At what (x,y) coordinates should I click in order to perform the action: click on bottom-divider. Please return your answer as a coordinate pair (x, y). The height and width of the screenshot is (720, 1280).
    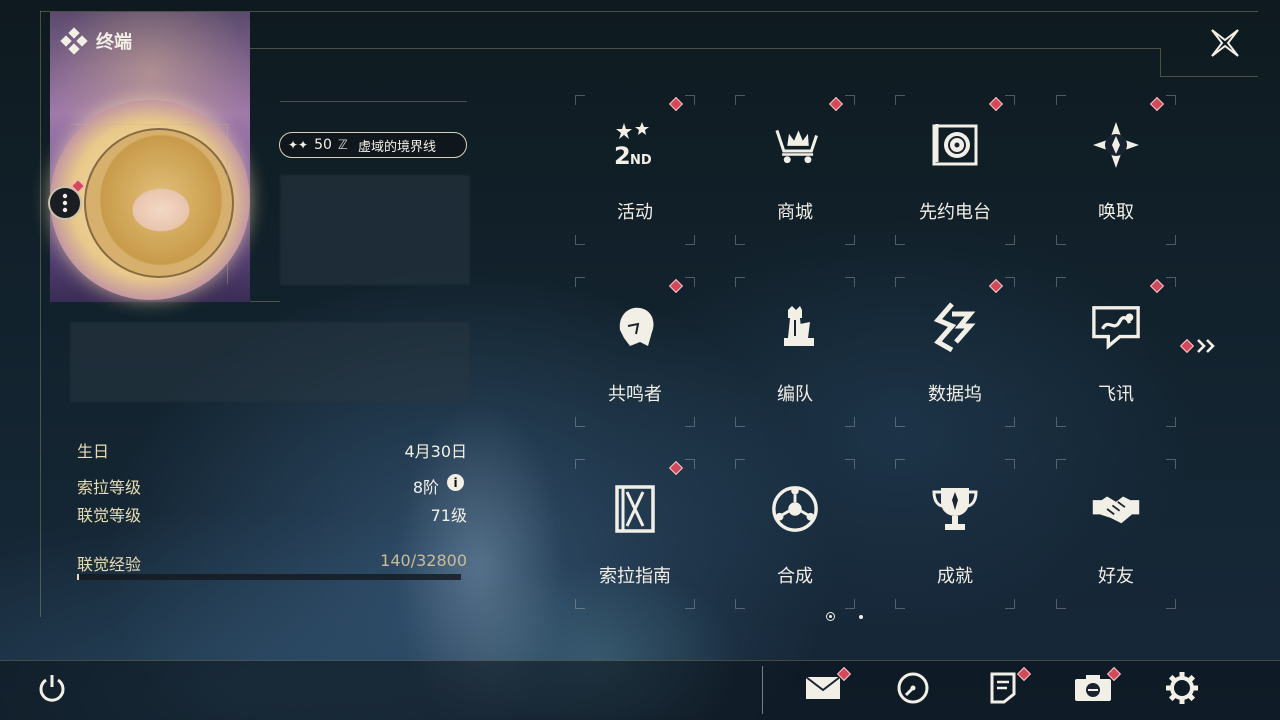
    Looking at the image, I should click on (762, 690).